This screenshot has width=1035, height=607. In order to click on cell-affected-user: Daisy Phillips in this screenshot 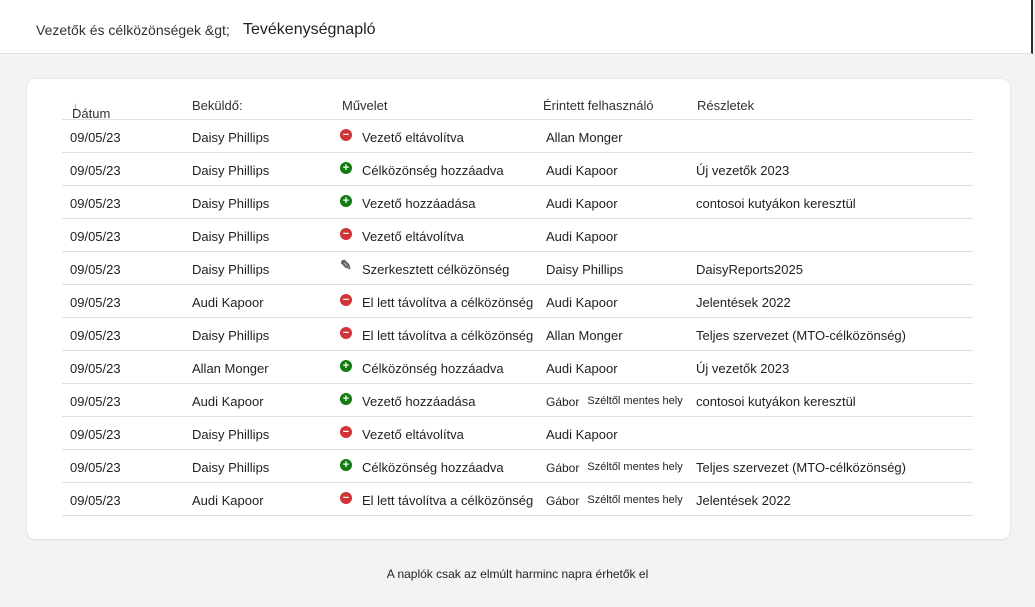, I will do `click(584, 269)`.